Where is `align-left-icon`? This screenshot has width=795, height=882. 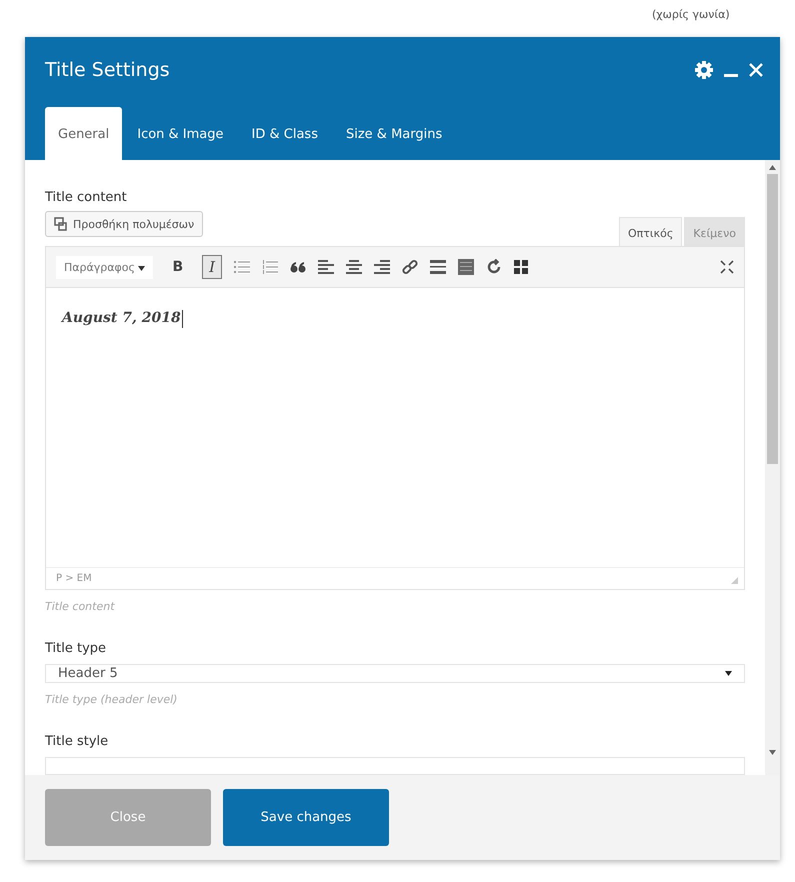
align-left-icon is located at coordinates (326, 267).